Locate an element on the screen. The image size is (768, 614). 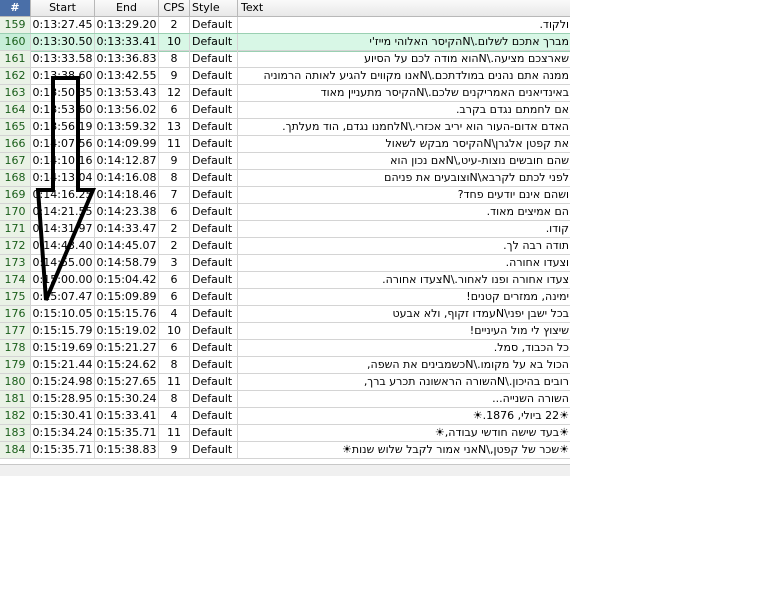
down-arrow-annotation is located at coordinates (66, 188).